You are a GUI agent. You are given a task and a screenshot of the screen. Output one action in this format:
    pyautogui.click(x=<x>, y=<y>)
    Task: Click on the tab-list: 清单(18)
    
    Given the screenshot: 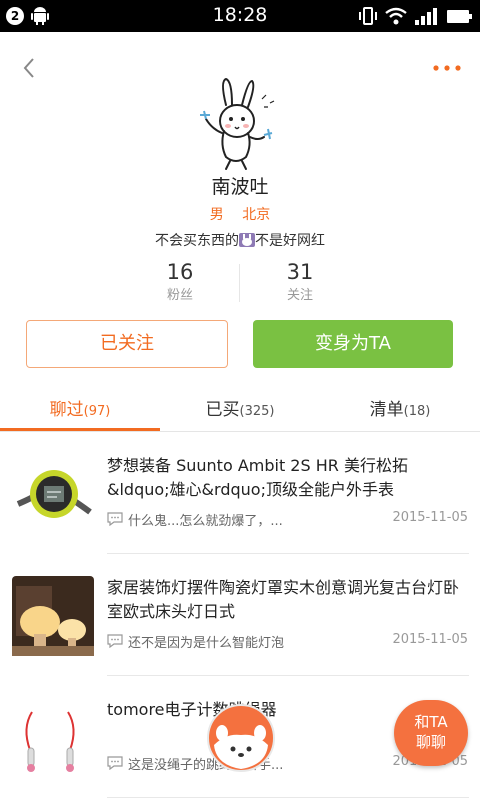 What is the action you would take?
    pyautogui.click(x=400, y=411)
    